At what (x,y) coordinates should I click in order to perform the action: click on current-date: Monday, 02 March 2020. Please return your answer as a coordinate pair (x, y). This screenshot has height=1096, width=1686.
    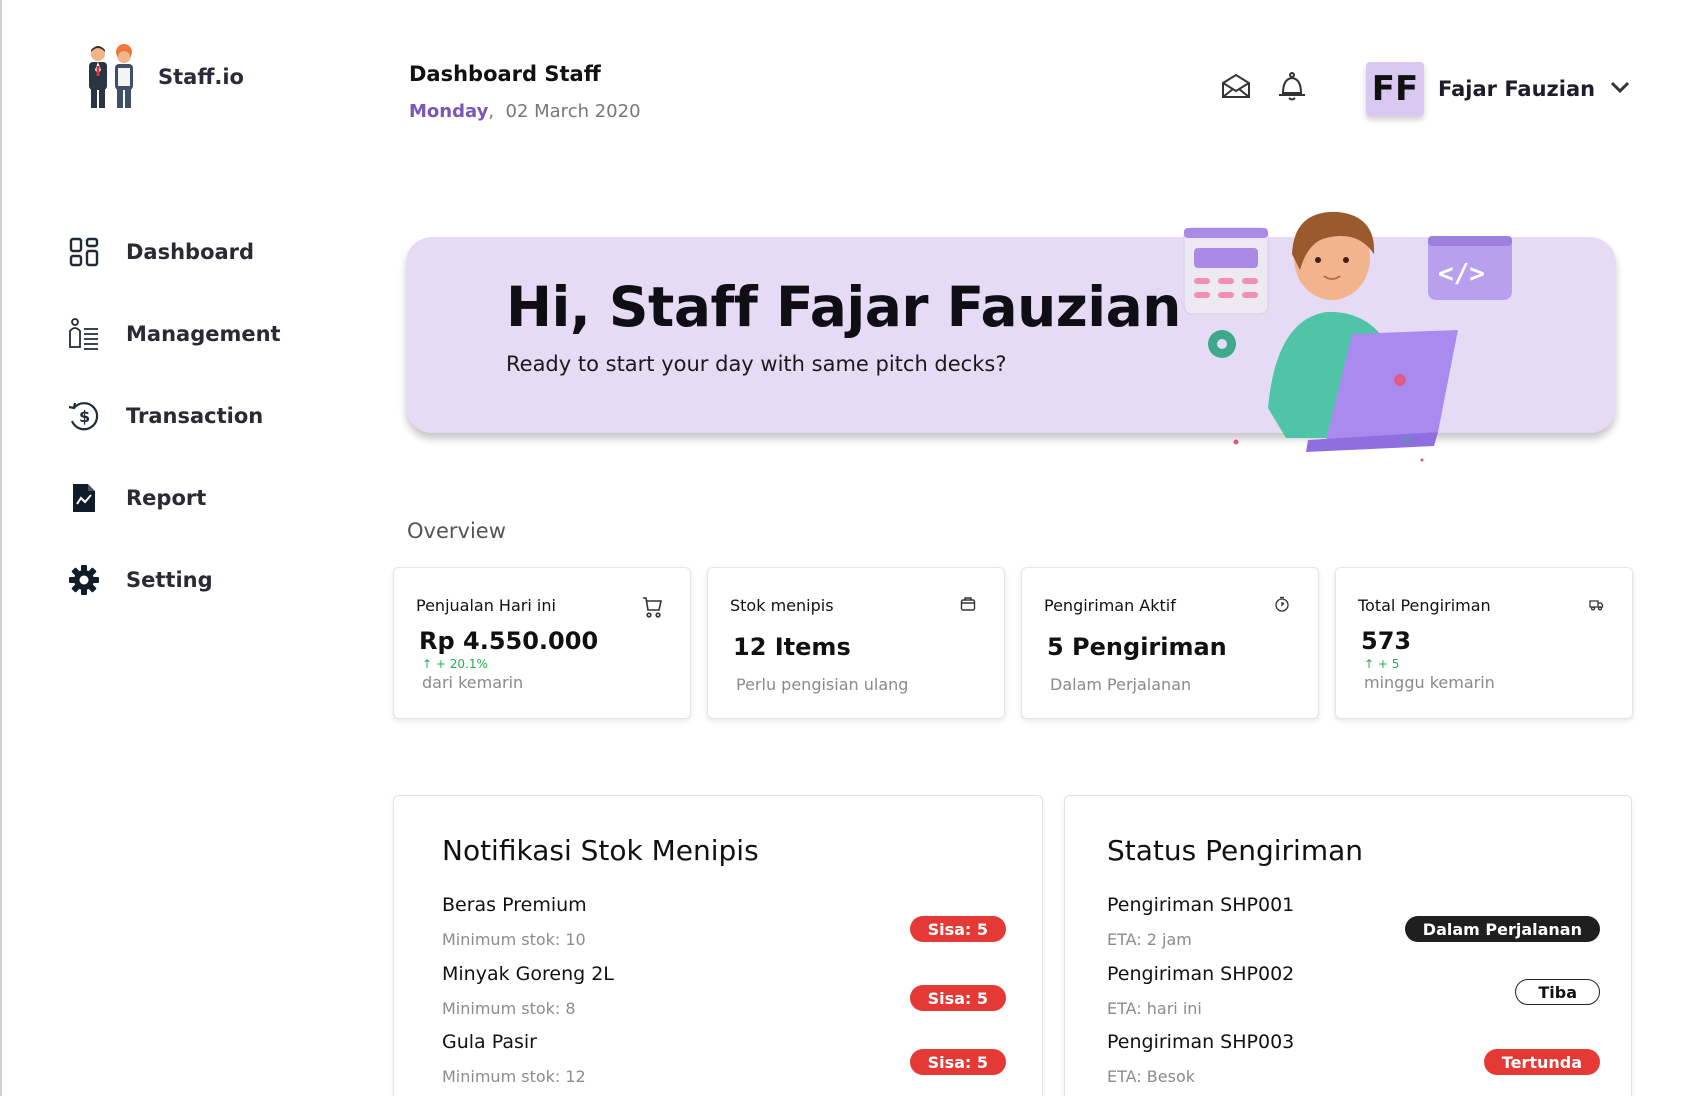
    Looking at the image, I should click on (525, 111).